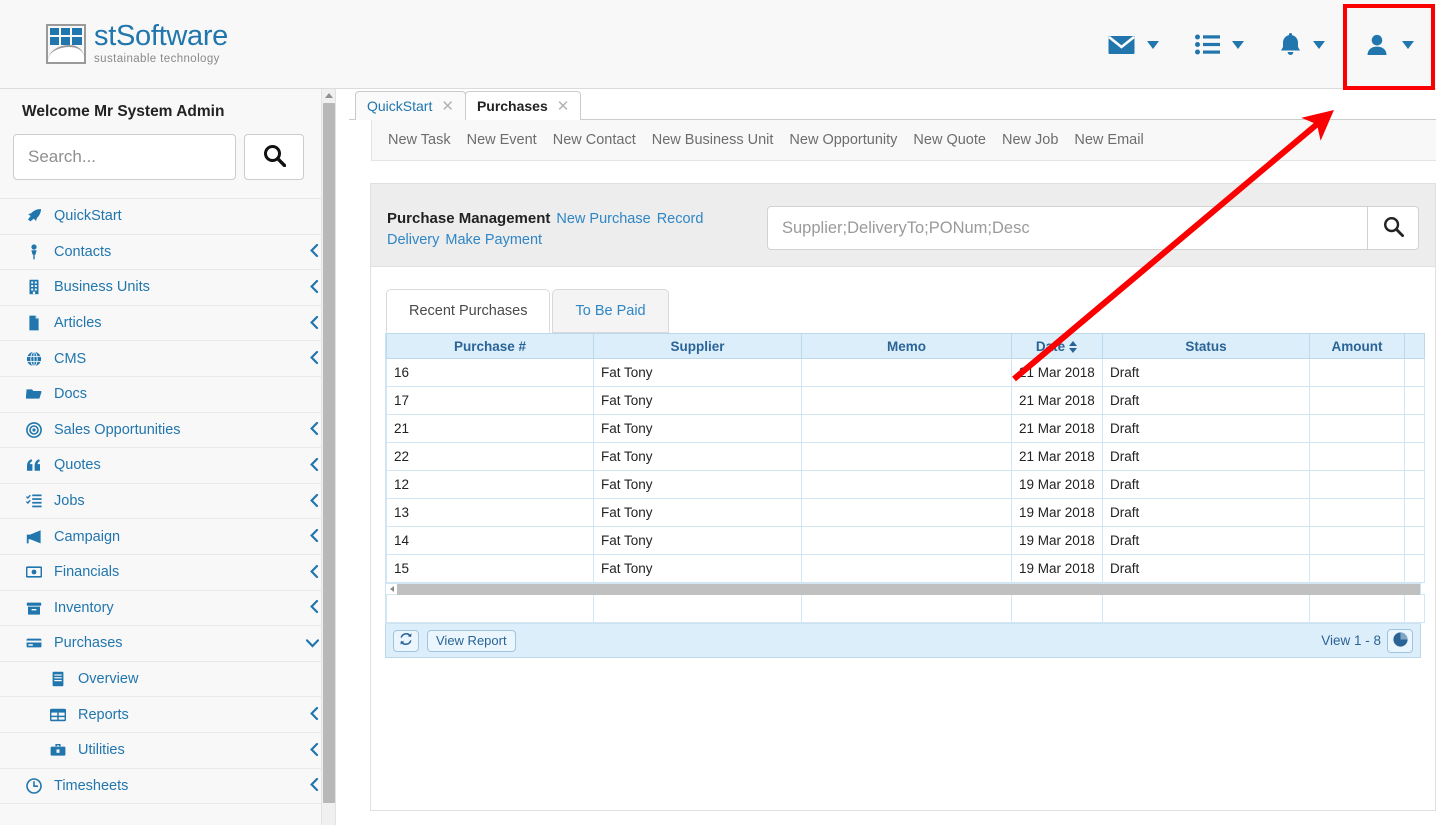 Image resolution: width=1436 pixels, height=825 pixels. Describe the element at coordinates (697, 346) in the screenshot. I see `column-header-supplier: Supplier` at that location.